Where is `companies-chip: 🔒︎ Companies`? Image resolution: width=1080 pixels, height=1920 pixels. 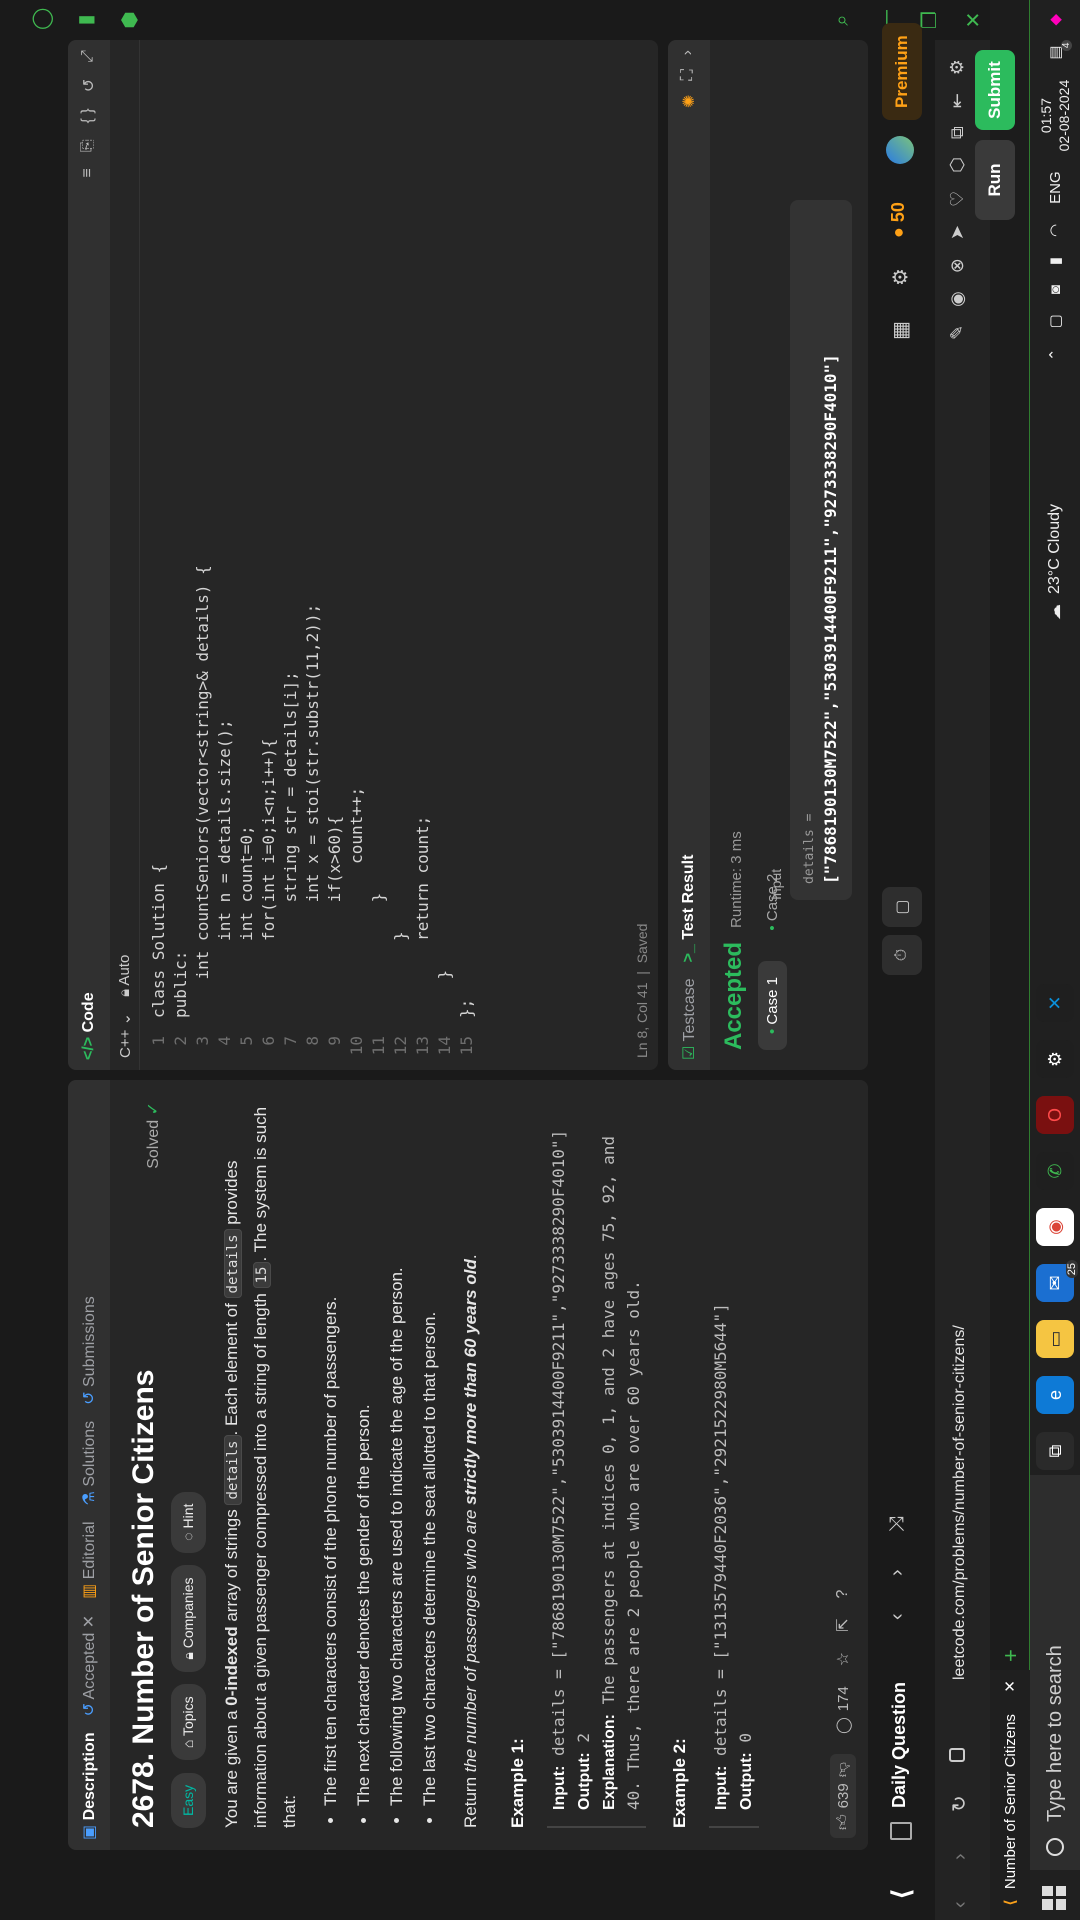
companies-chip: 🔒︎ Companies is located at coordinates (188, 1618).